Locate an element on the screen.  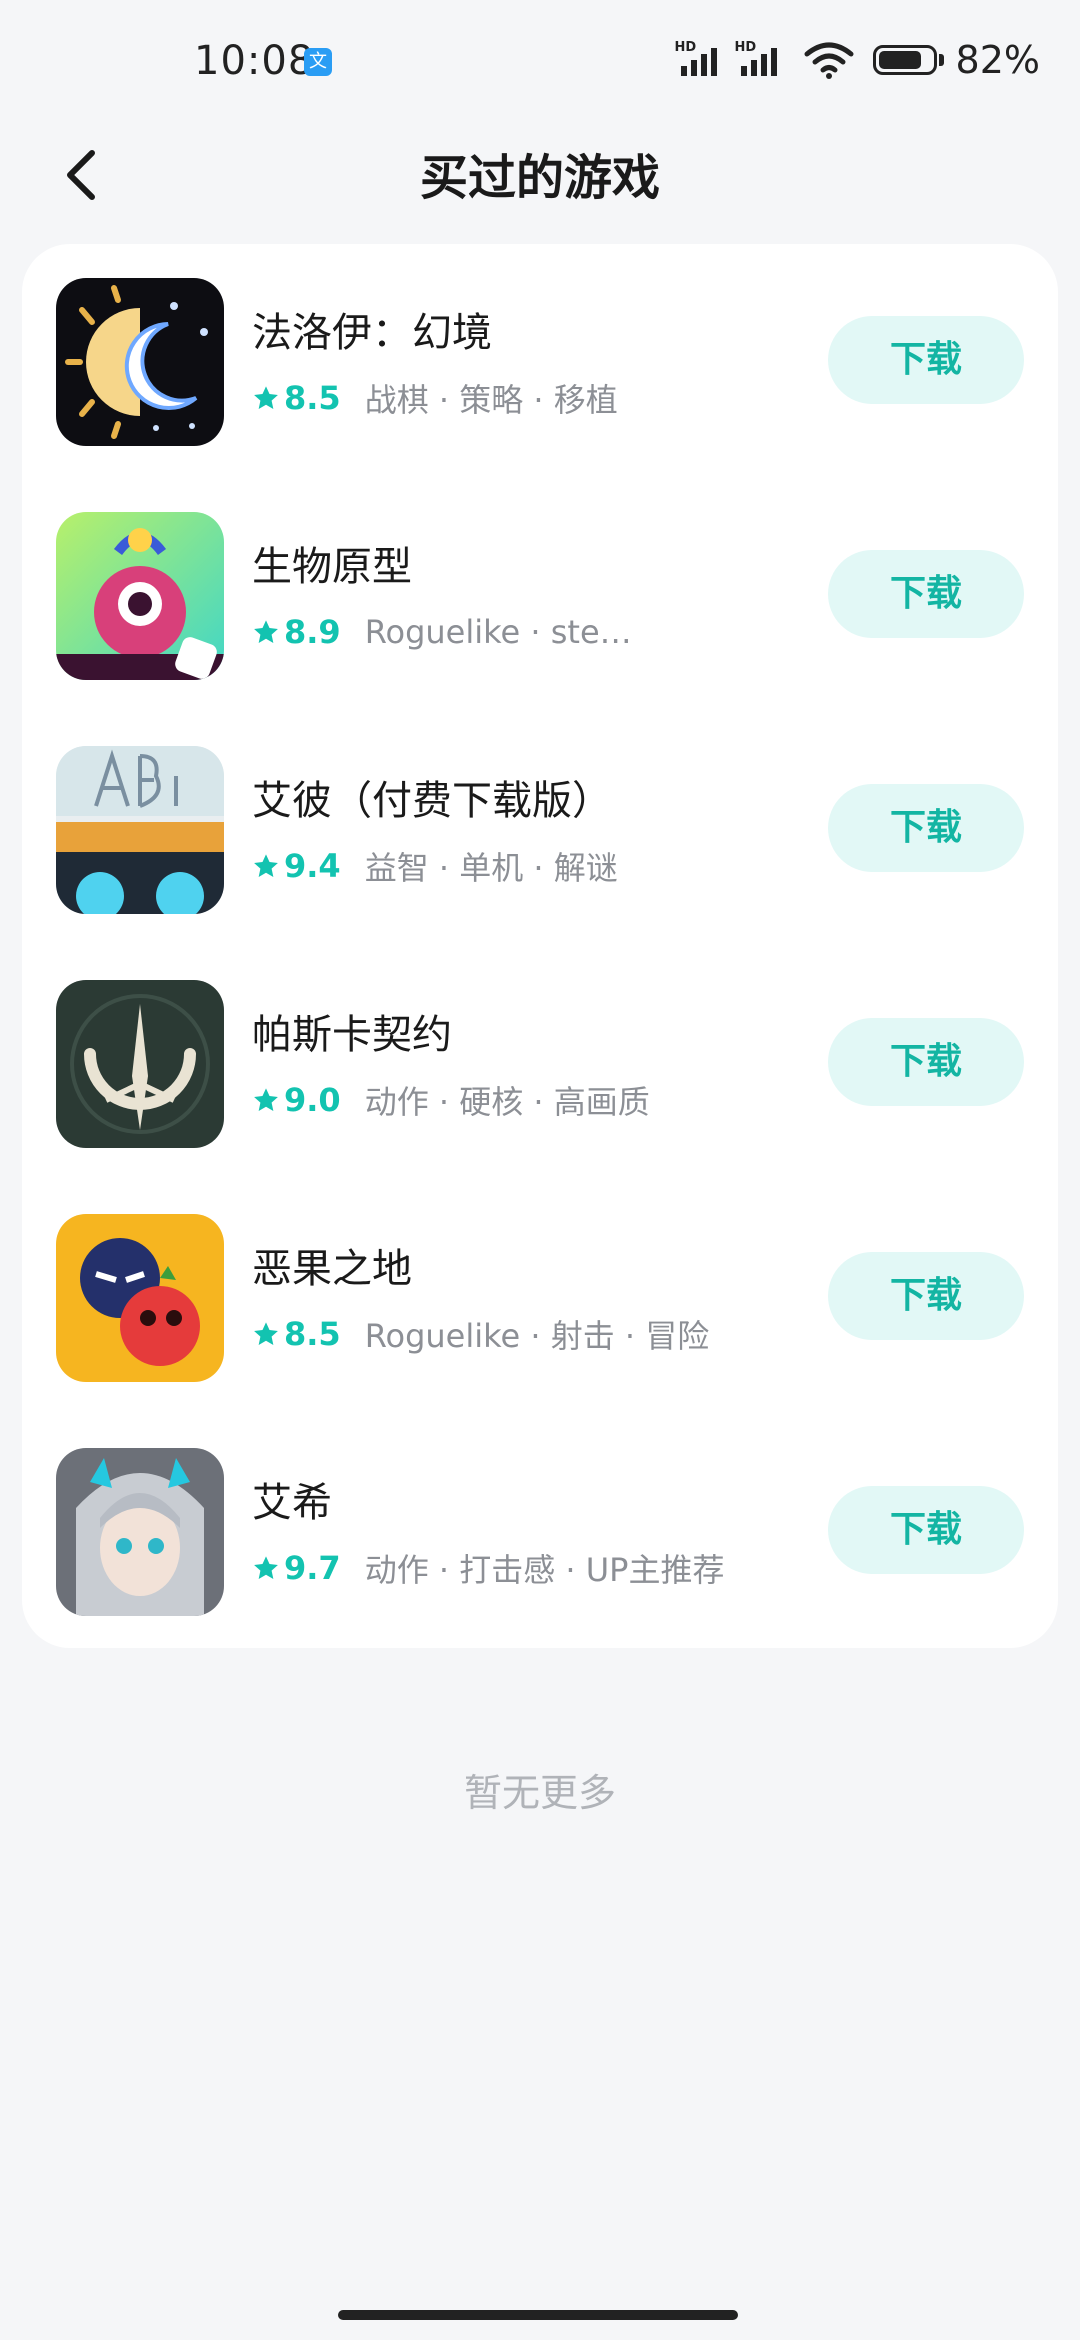
game-tags: 益智 · 单机 · 解谜 is located at coordinates (491, 868).